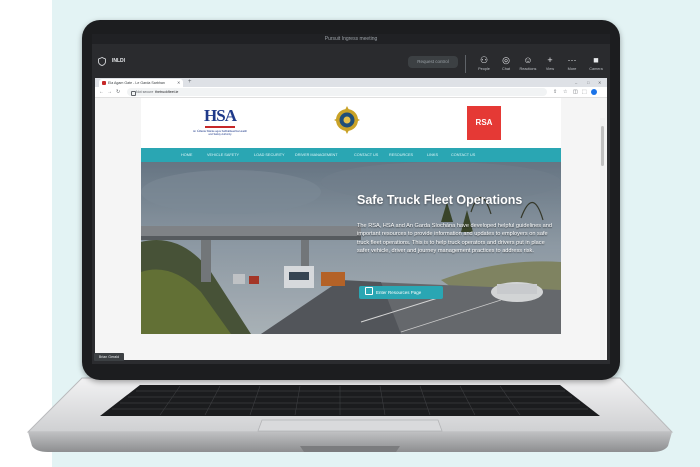  Describe the element at coordinates (351, 39) in the screenshot. I see `meeting-title-bar: Pursuit Ingress meeting` at that location.